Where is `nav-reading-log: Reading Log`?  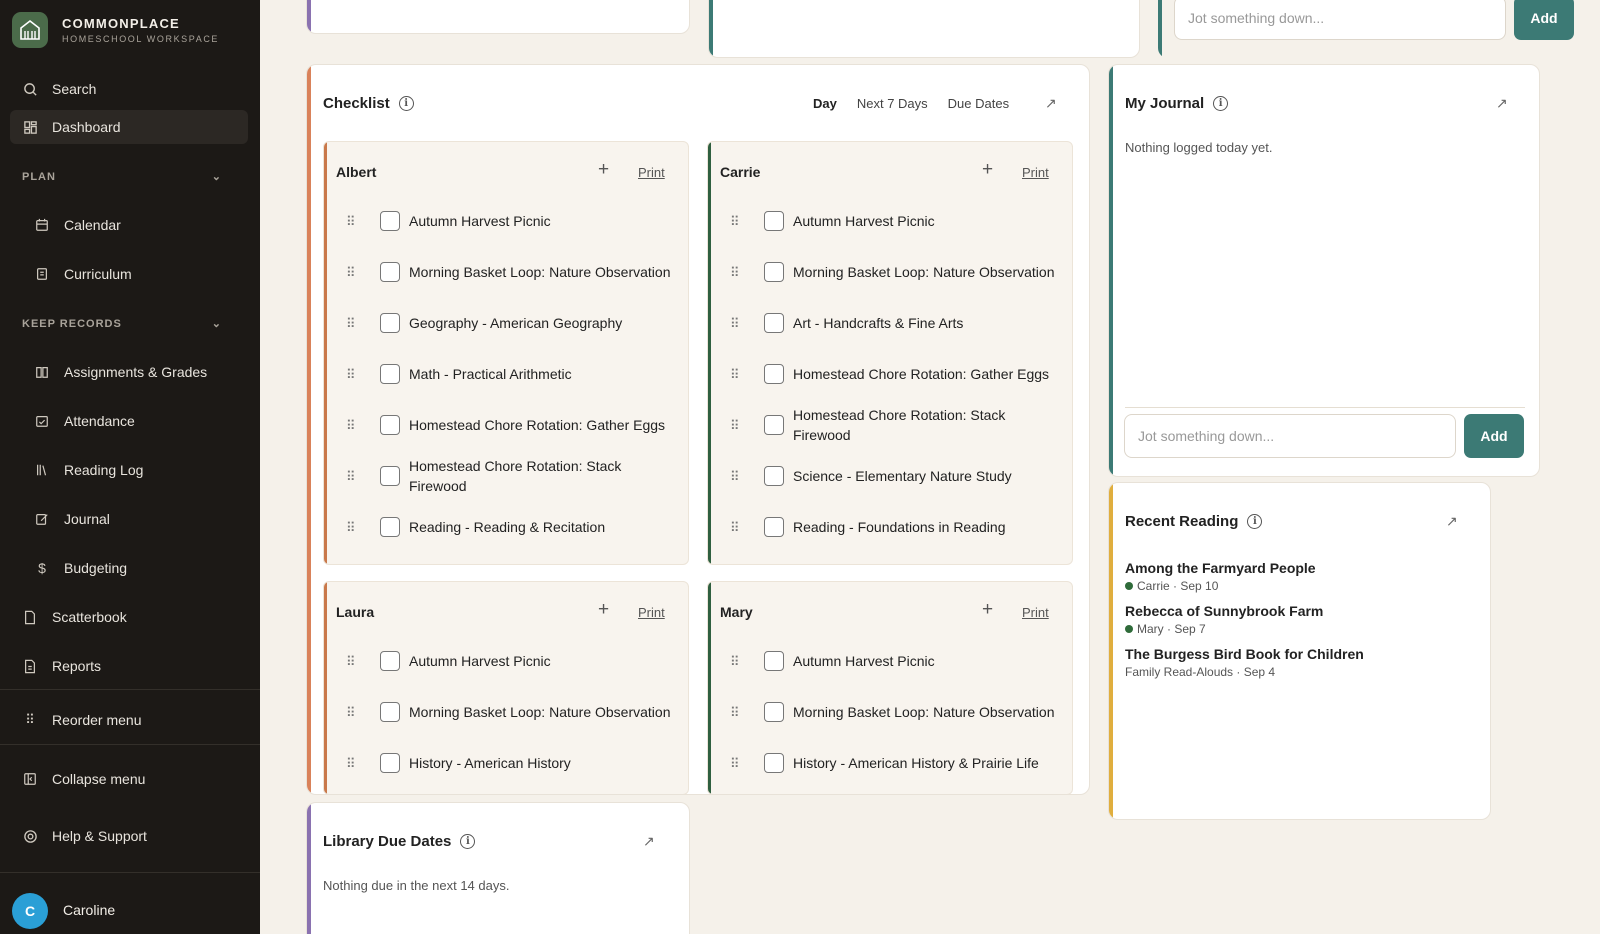
nav-reading-log: Reading Log is located at coordinates (129, 470).